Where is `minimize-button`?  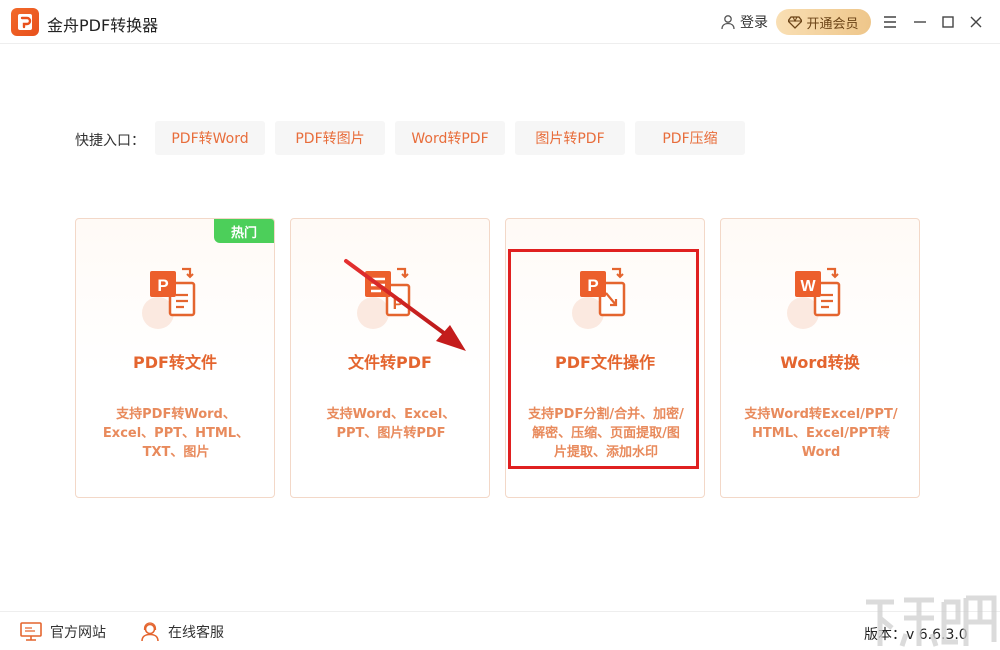 minimize-button is located at coordinates (920, 22).